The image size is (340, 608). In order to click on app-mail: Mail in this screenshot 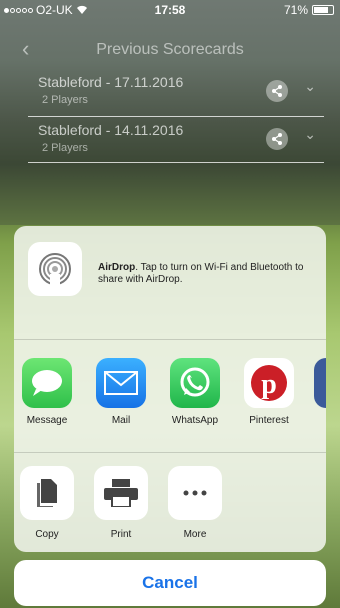, I will do `click(121, 392)`.